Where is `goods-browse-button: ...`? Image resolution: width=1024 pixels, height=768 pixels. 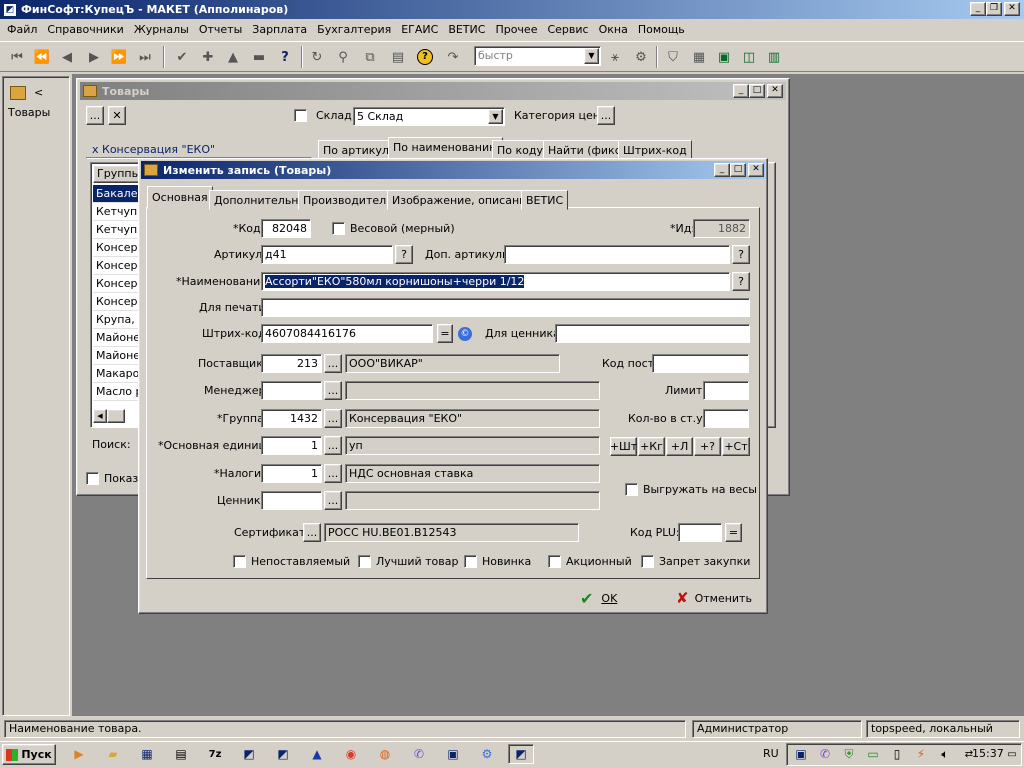
goods-browse-button: ... is located at coordinates (95, 115).